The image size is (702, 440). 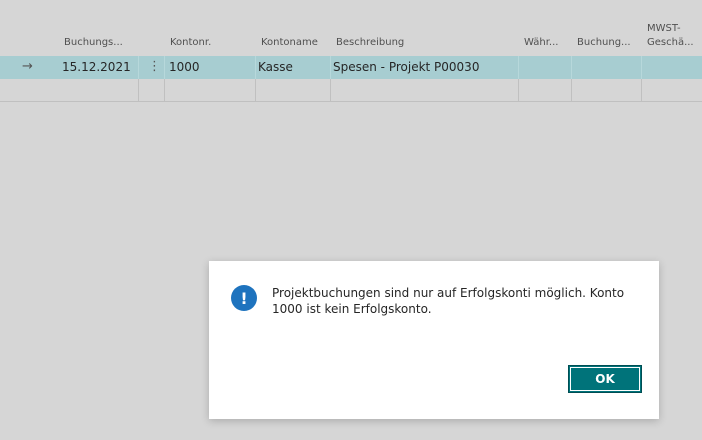 I want to click on column-header-vat-line1: MWST-, so click(x=664, y=29).